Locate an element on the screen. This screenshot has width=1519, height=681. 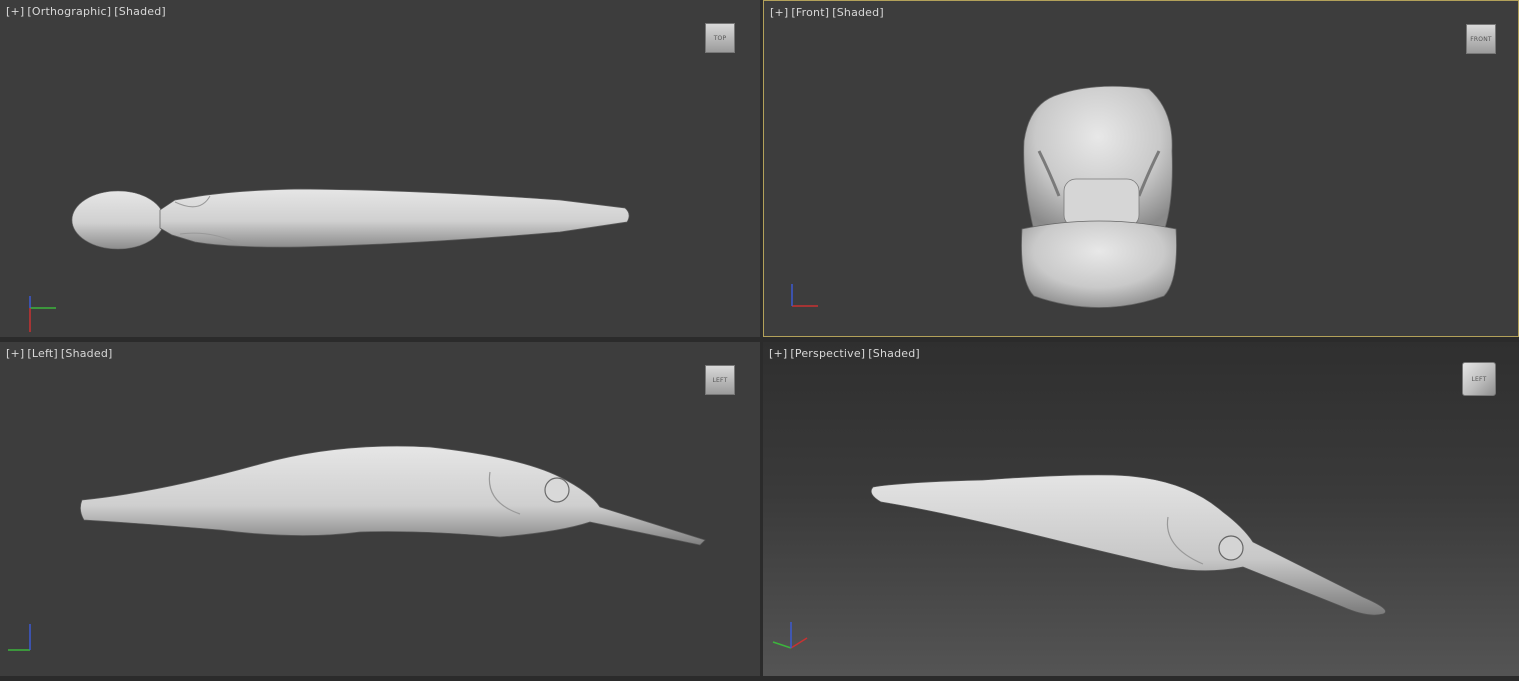
status-strip is located at coordinates (759, 678).